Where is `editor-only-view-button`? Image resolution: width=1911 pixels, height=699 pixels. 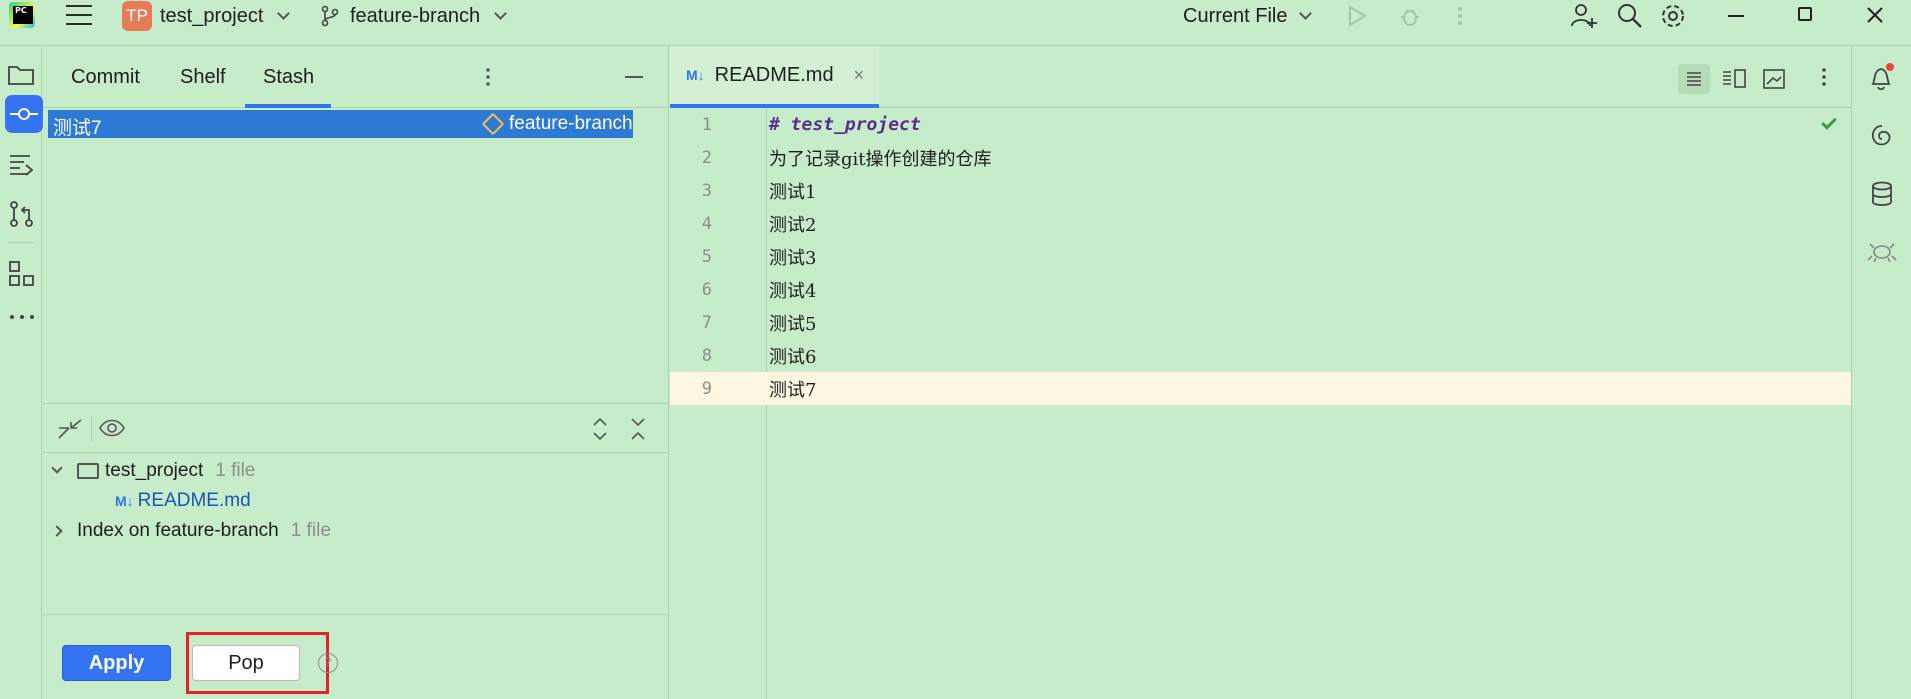
editor-only-view-button is located at coordinates (1694, 79).